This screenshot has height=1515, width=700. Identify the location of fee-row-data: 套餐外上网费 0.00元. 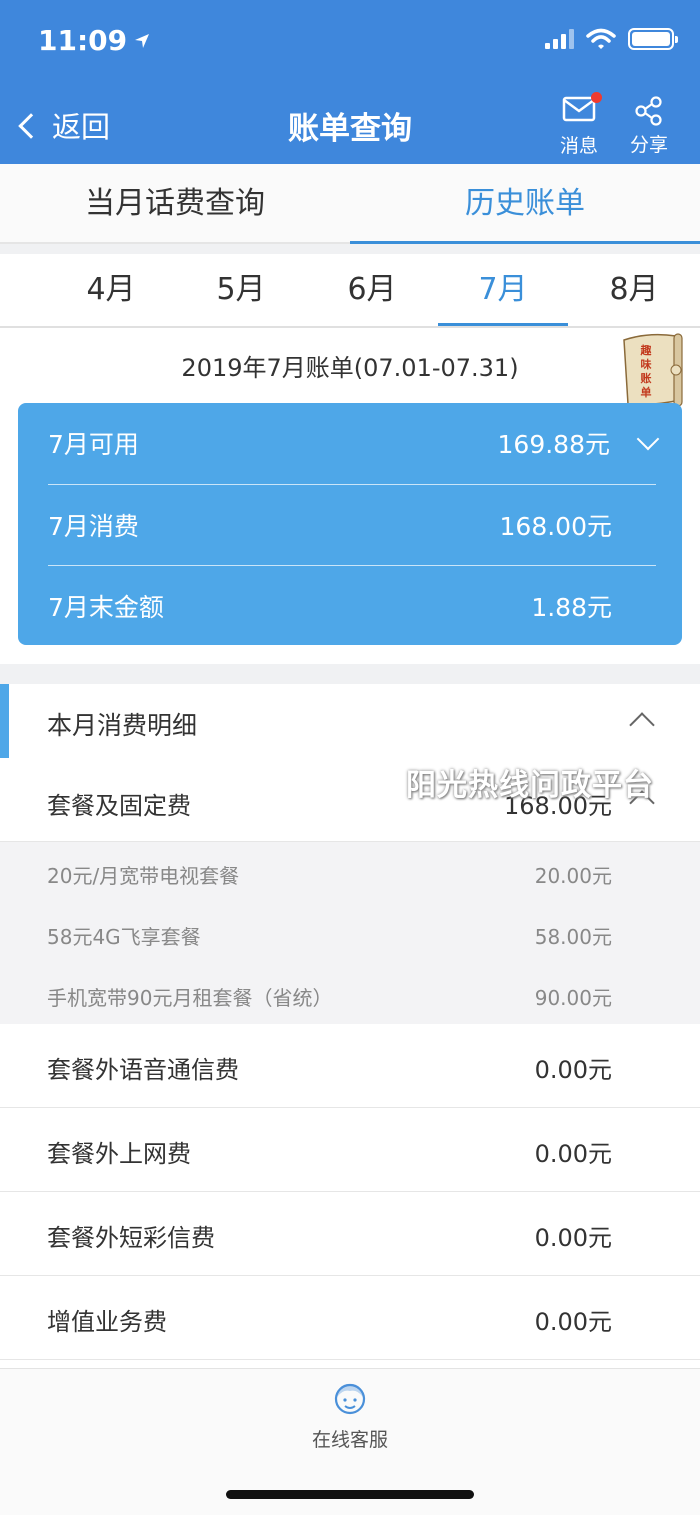
(350, 1150).